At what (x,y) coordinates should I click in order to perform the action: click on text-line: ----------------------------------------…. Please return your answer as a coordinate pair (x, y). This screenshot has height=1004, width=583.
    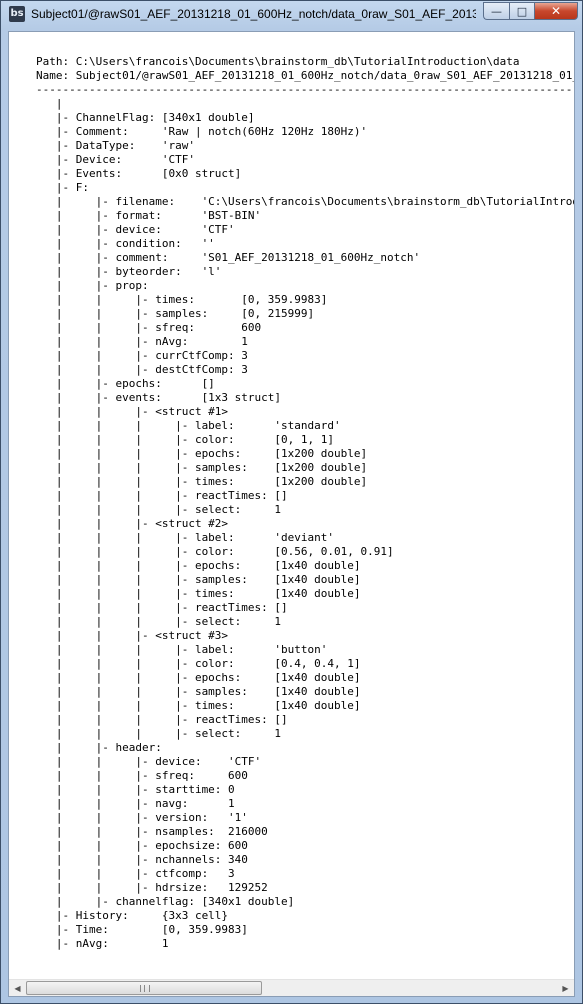
    Looking at the image, I should click on (305, 89).